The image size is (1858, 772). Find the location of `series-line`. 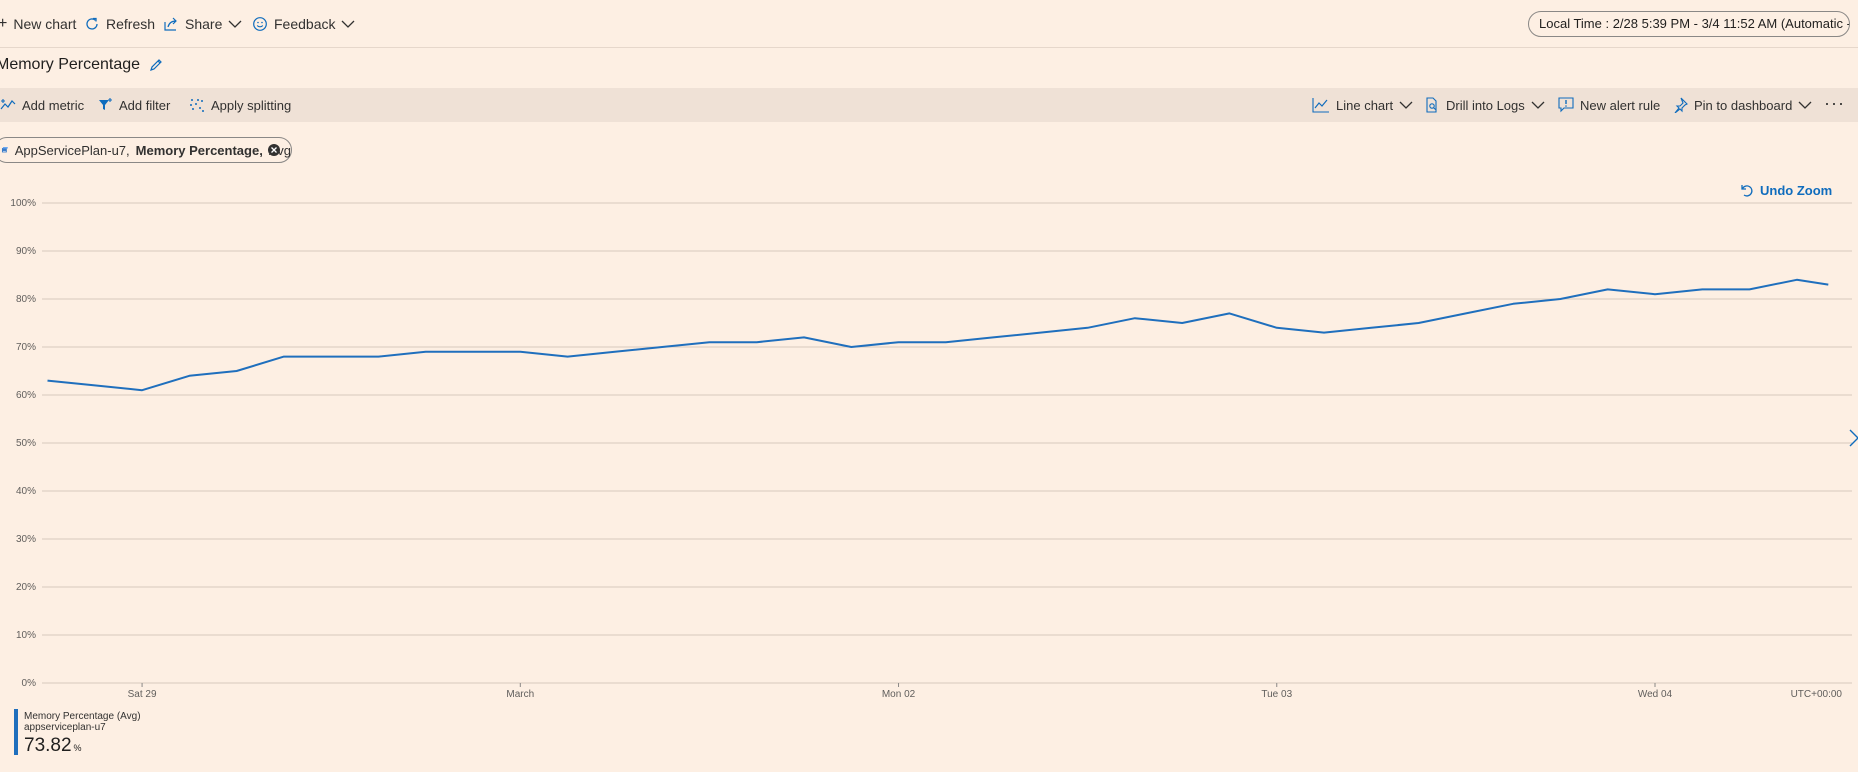

series-line is located at coordinates (938, 335).